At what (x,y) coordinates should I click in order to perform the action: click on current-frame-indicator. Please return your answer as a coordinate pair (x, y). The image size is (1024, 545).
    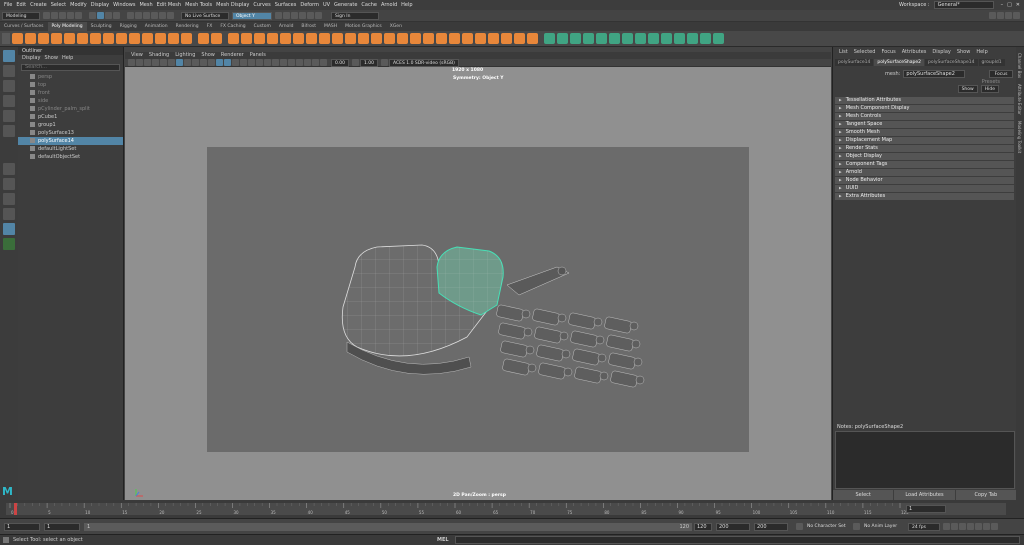
    Looking at the image, I should click on (15, 509).